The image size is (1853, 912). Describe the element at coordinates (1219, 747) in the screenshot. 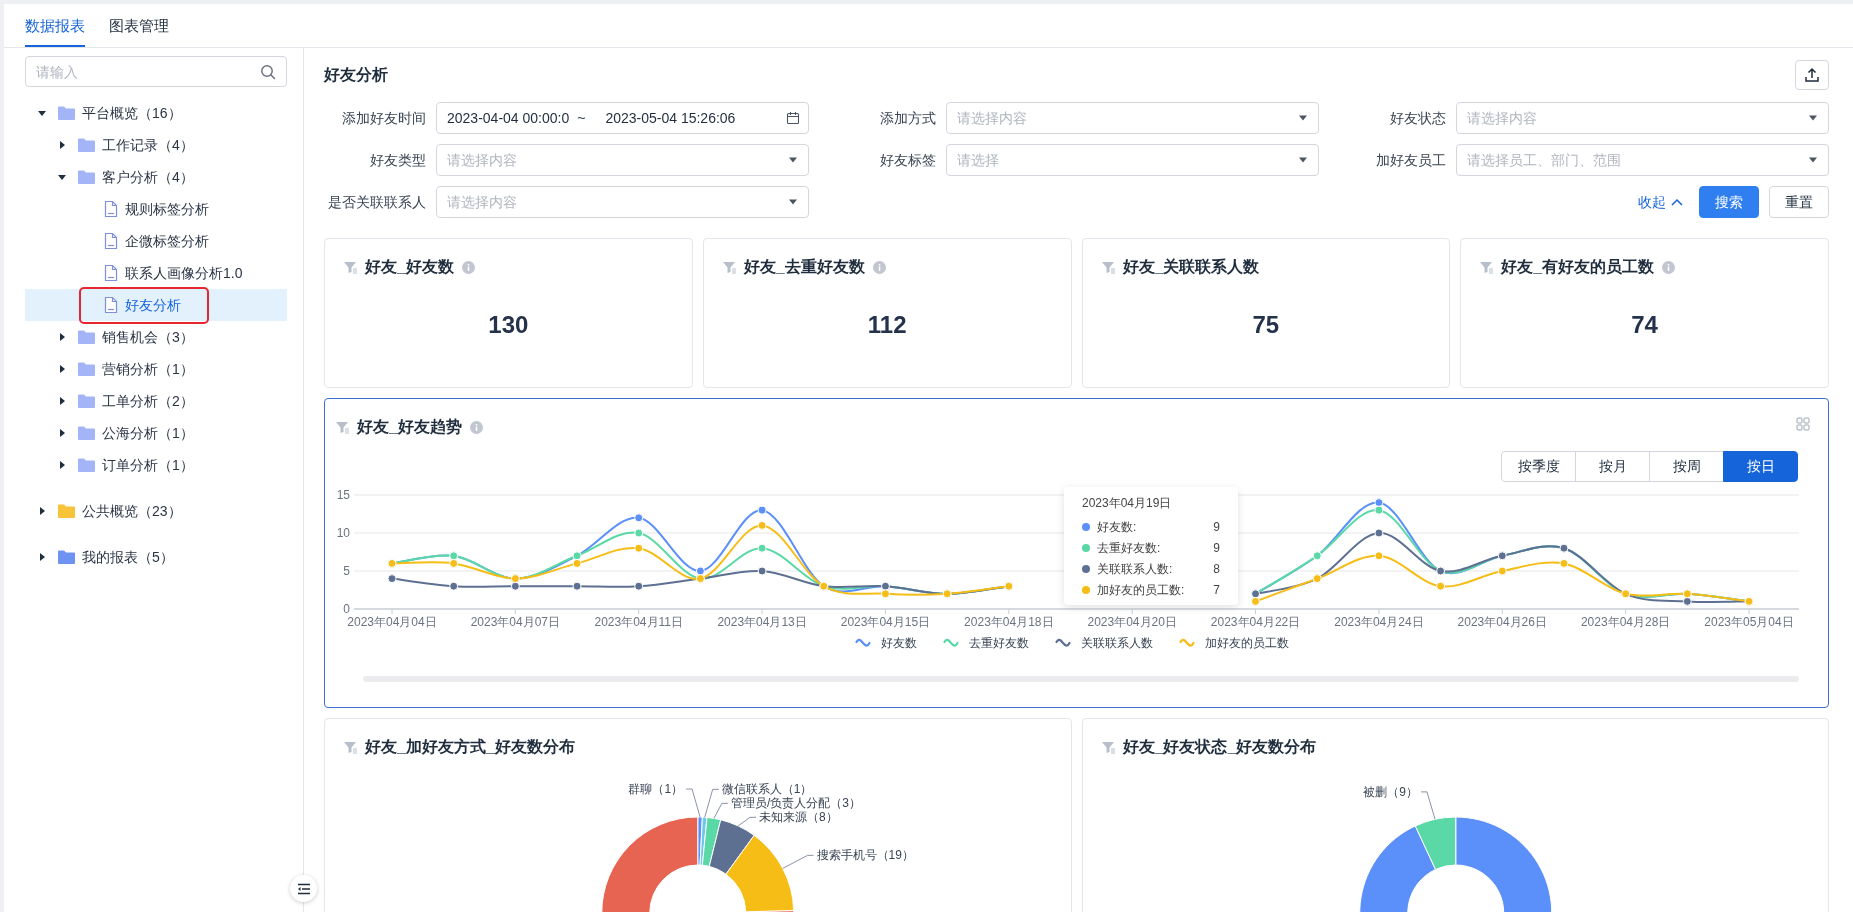

I see `card-title: 好友_好友状态_好友数分布` at that location.